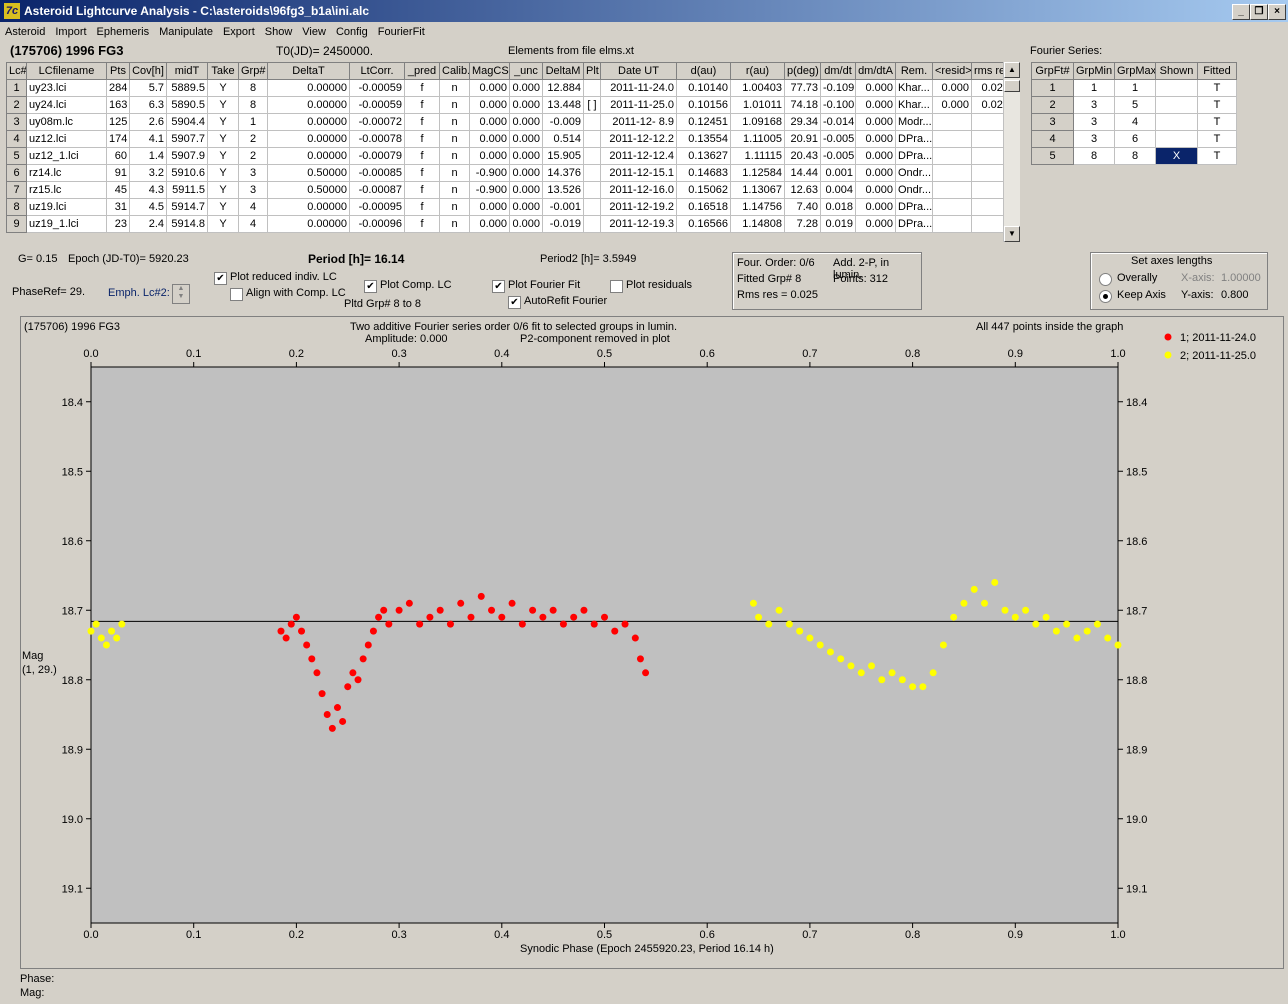  I want to click on y-tick-label: 19.0, so click(72, 820).